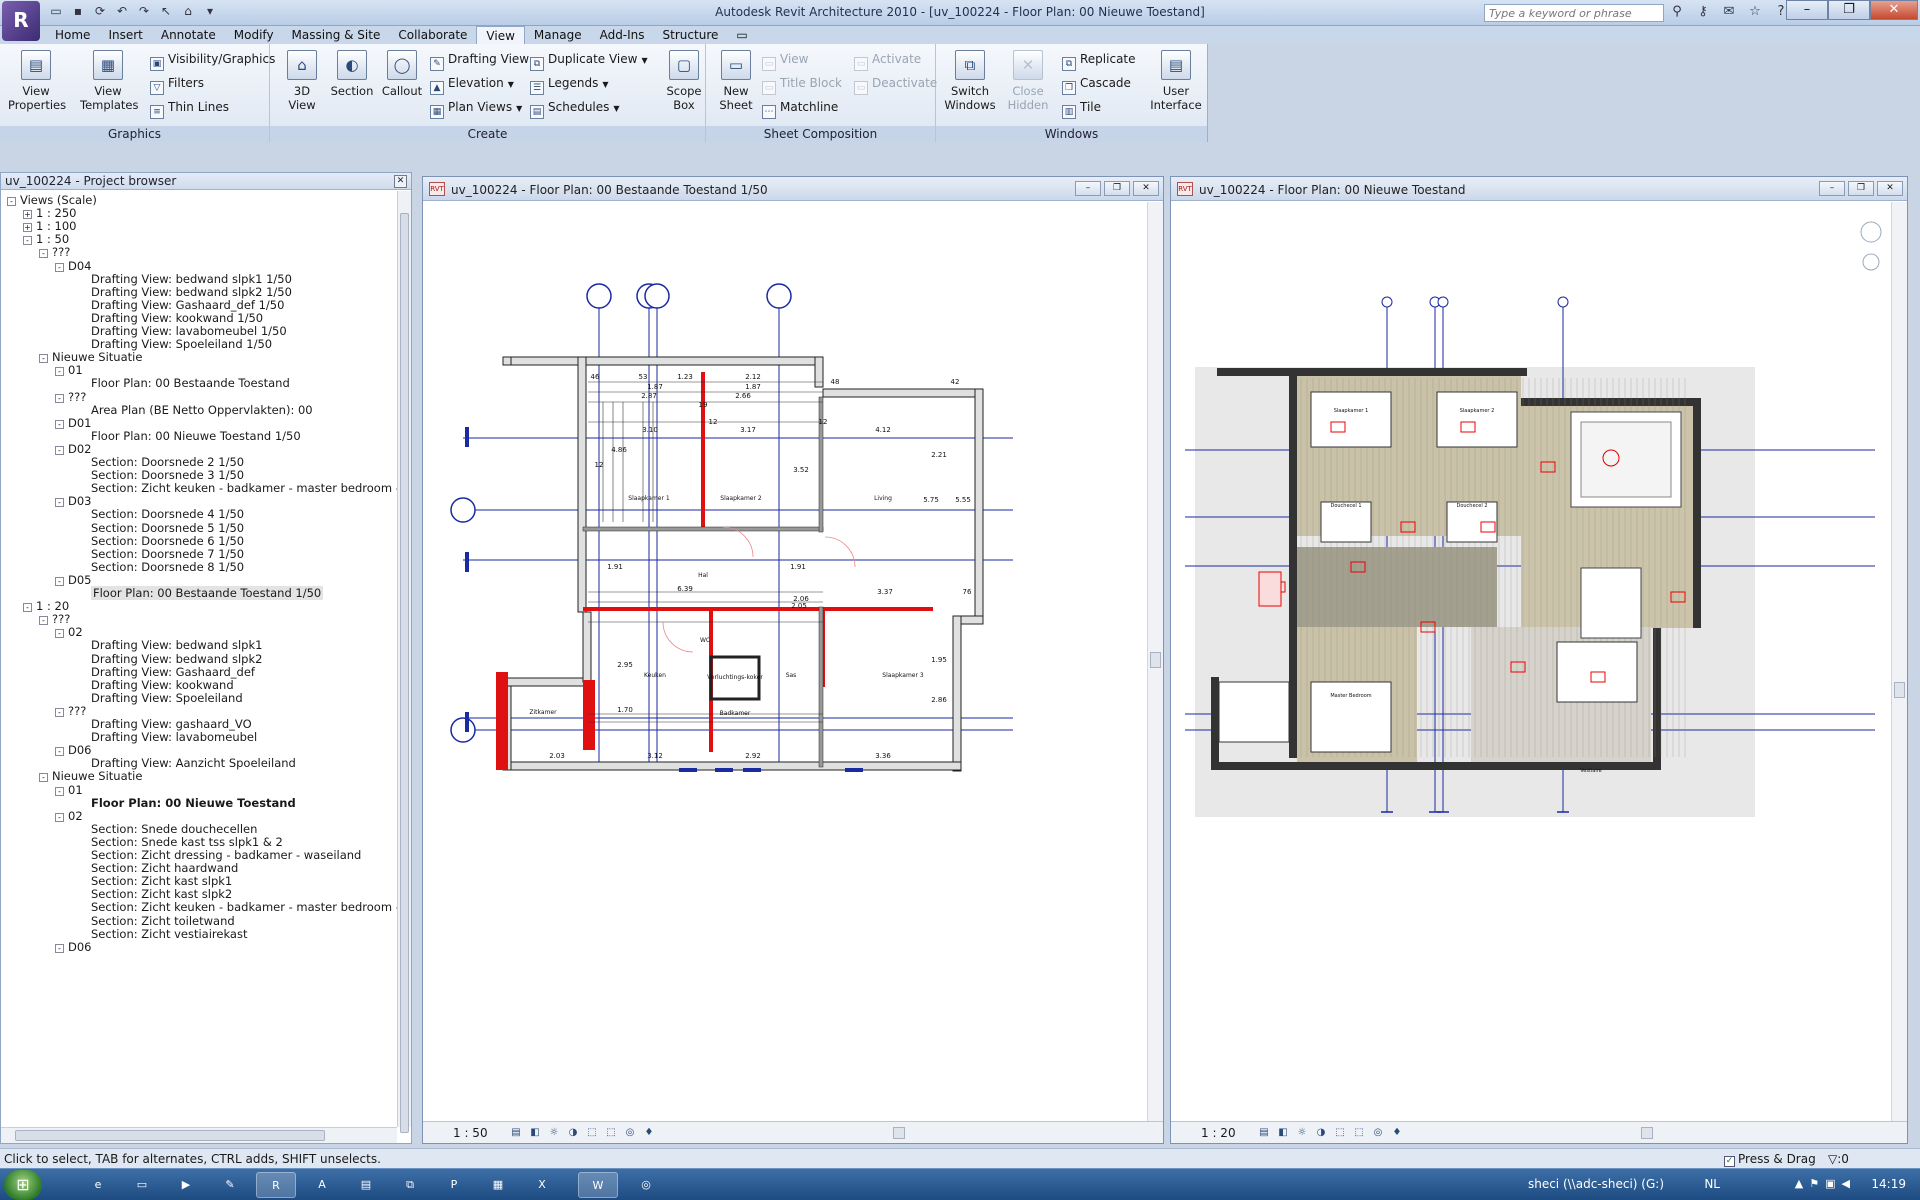  I want to click on tab-annotate: Annotate, so click(188, 35).